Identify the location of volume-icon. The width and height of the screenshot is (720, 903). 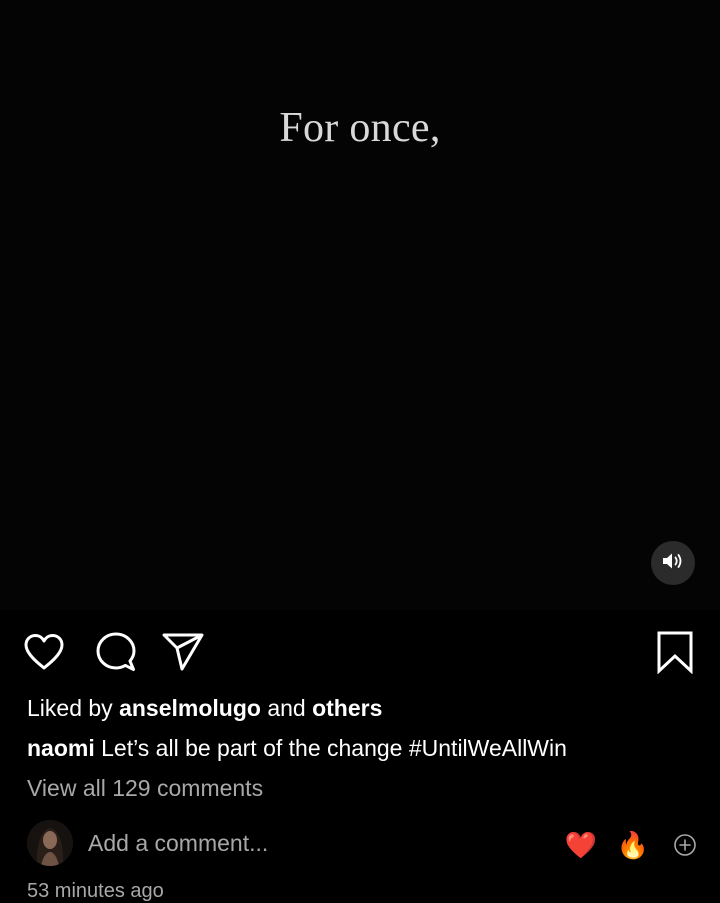
(673, 563).